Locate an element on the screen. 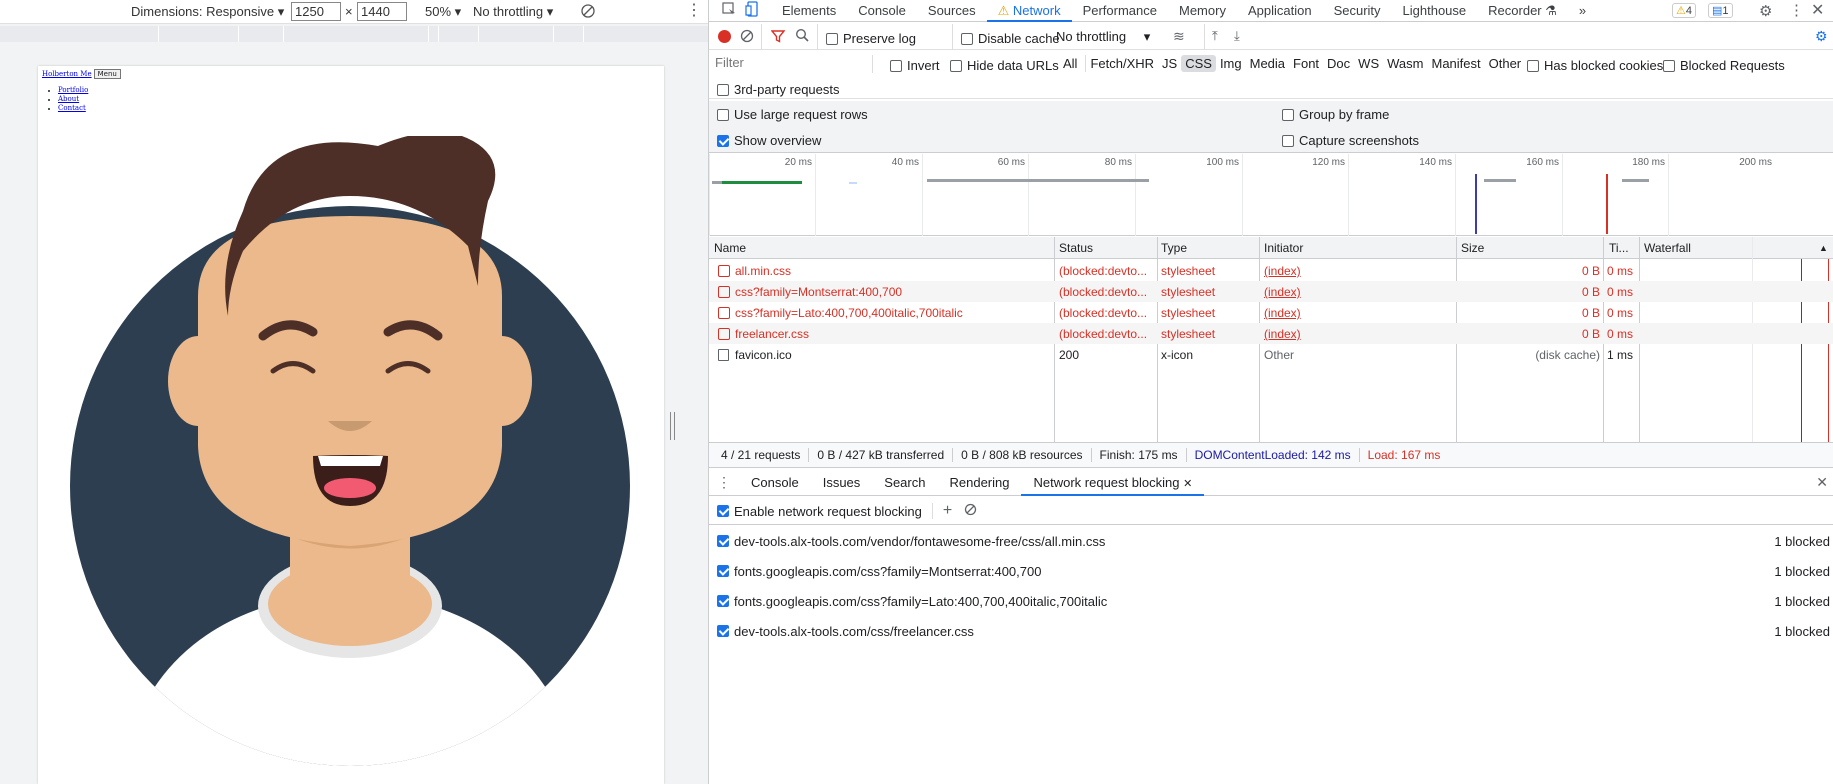  filter-doc: Doc is located at coordinates (1338, 63).